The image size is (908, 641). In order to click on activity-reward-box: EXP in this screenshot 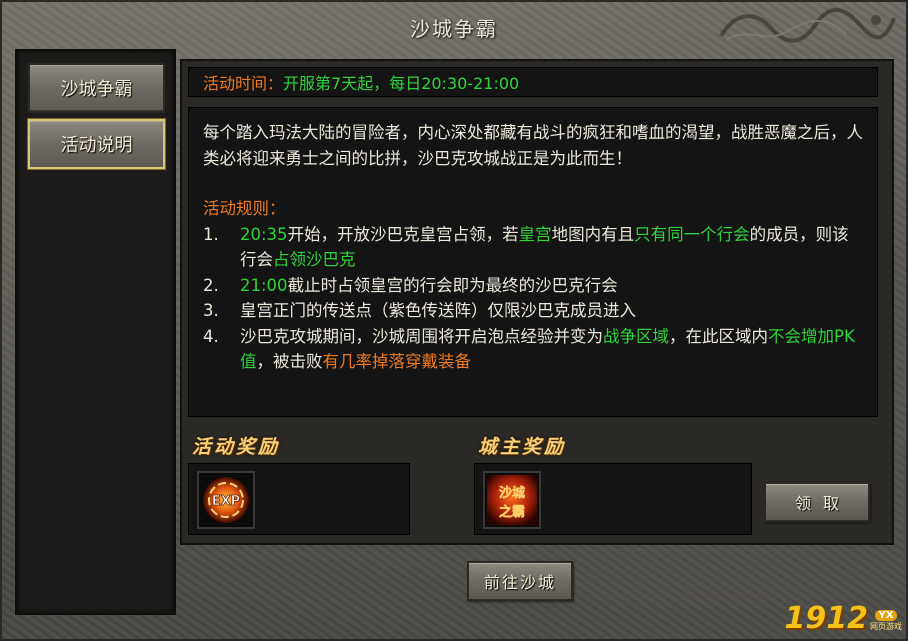, I will do `click(299, 499)`.